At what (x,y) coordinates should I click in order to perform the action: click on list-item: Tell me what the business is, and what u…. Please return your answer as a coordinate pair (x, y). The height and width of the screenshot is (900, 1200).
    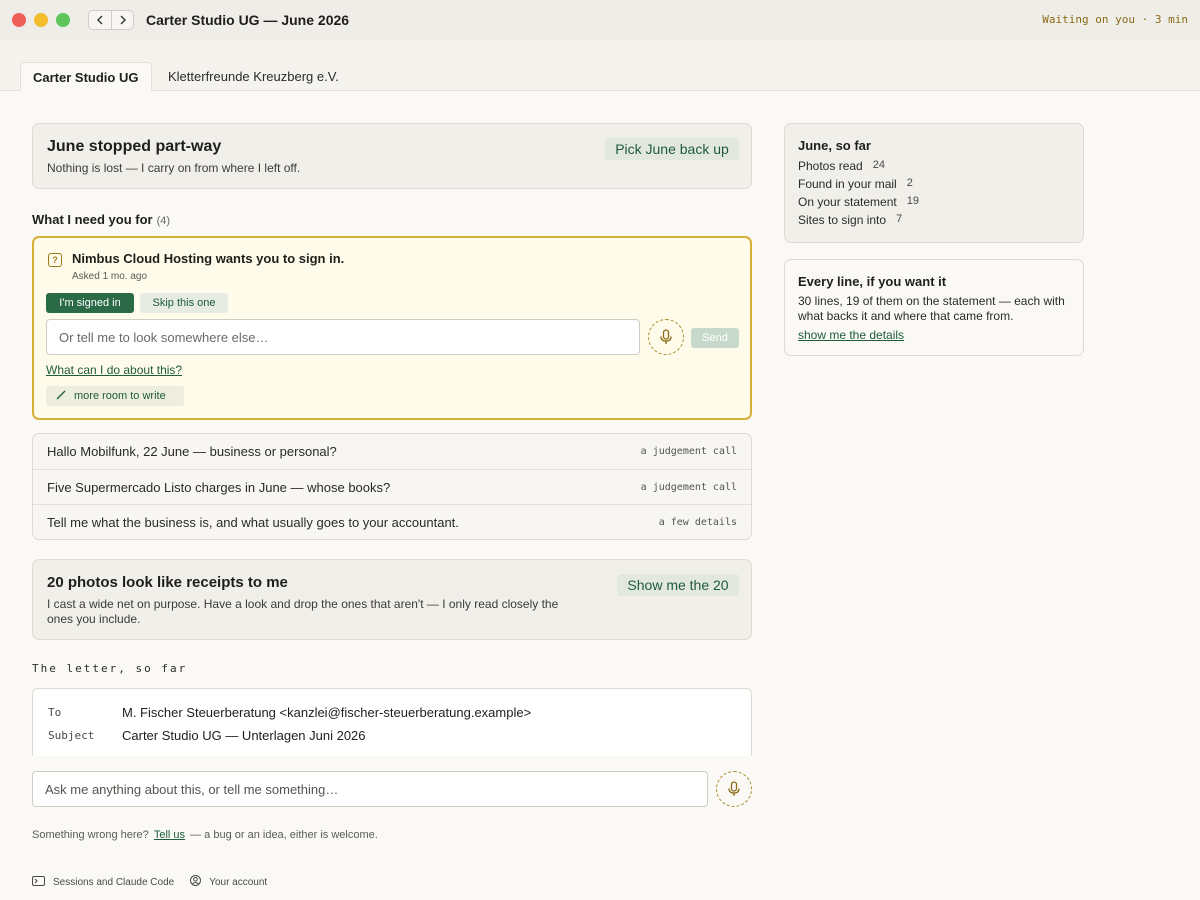
    Looking at the image, I should click on (392, 521).